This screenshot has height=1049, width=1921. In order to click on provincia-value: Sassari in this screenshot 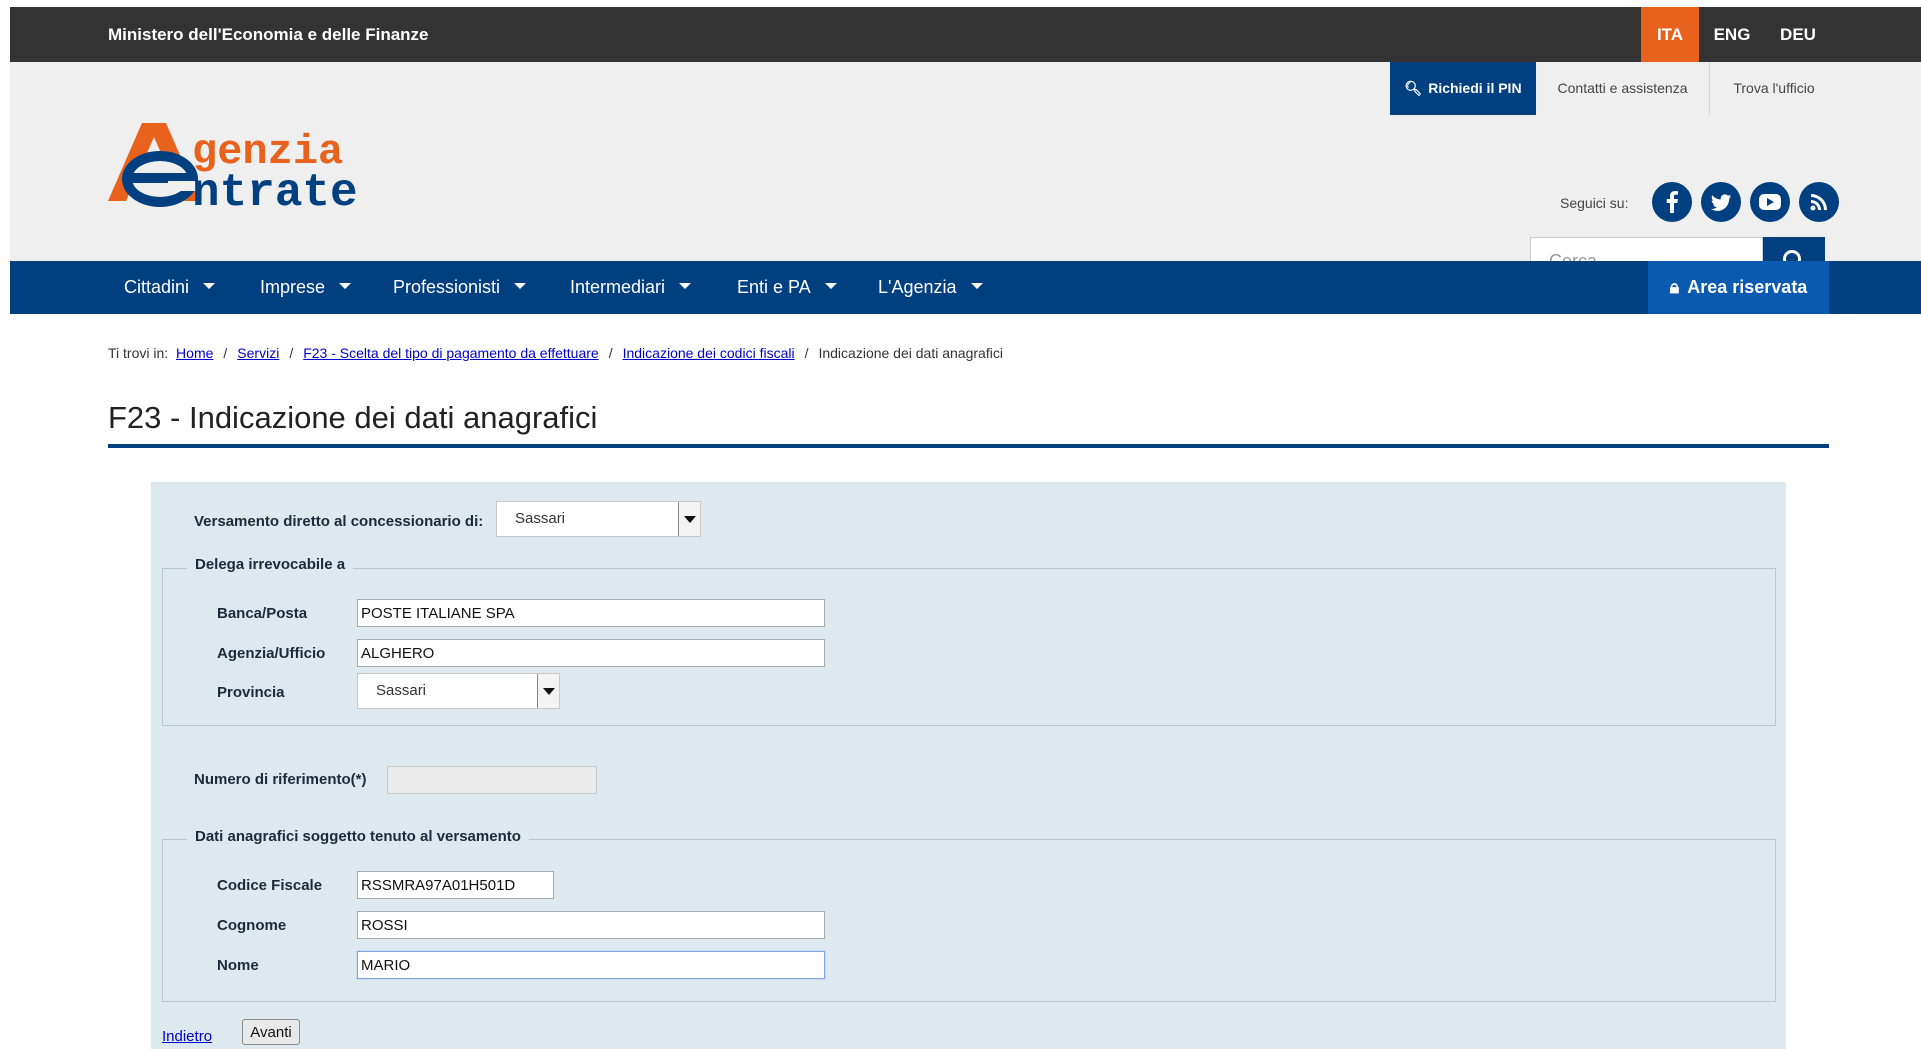, I will do `click(401, 690)`.